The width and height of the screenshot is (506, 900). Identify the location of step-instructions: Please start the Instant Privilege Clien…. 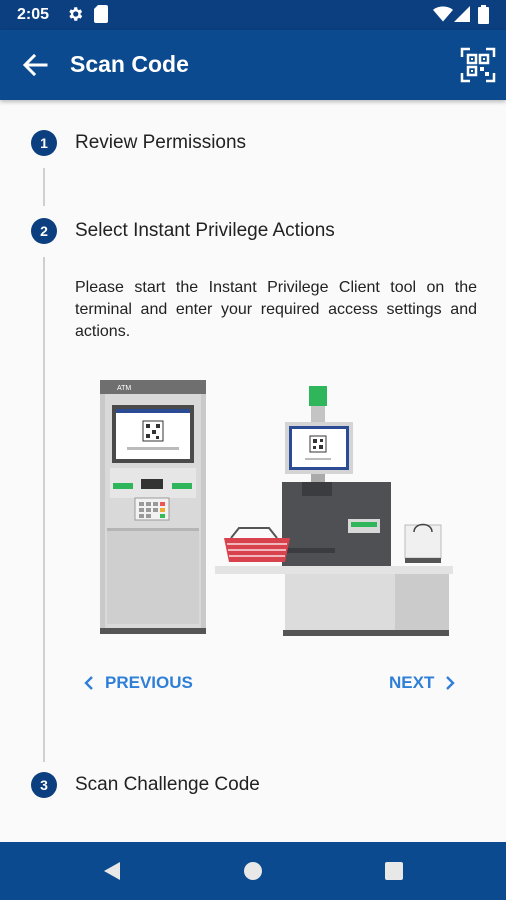
(276, 309).